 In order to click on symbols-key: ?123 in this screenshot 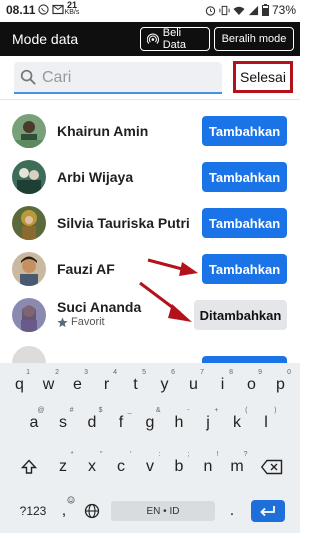, I will do `click(33, 511)`.